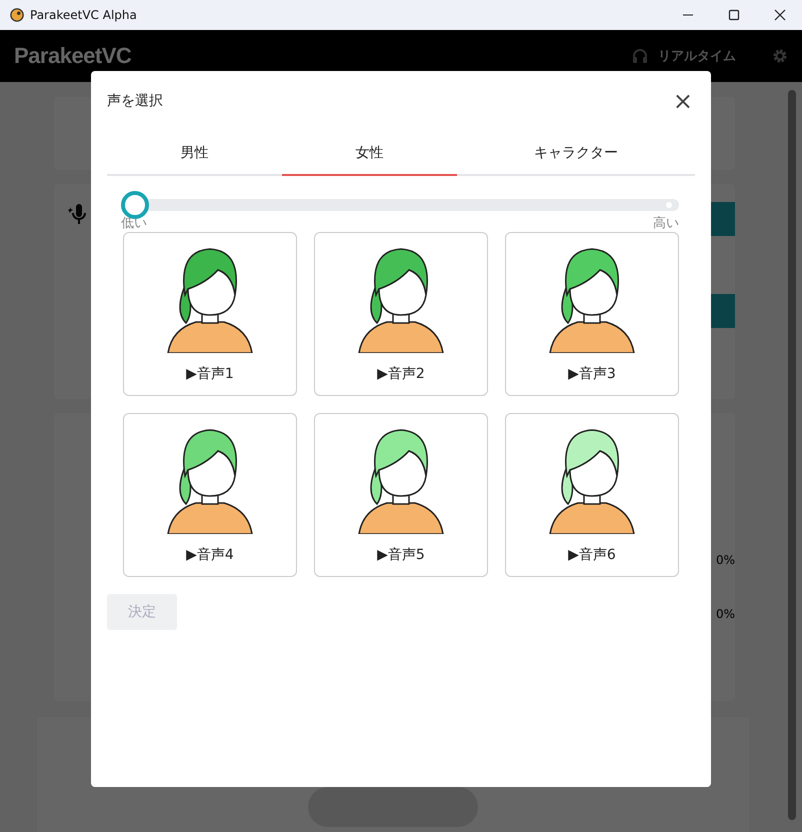 The width and height of the screenshot is (802, 832). I want to click on voice-card: ▶音声5, so click(401, 495).